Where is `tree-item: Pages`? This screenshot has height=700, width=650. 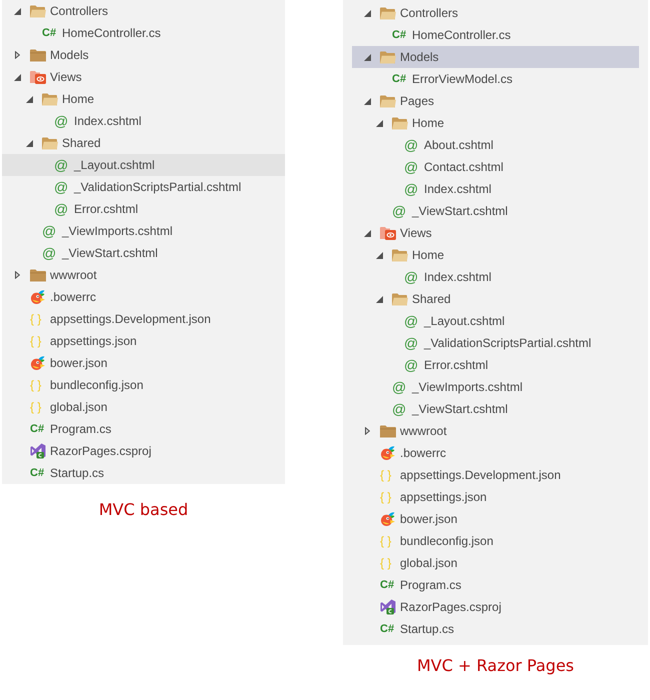
tree-item: Pages is located at coordinates (495, 101).